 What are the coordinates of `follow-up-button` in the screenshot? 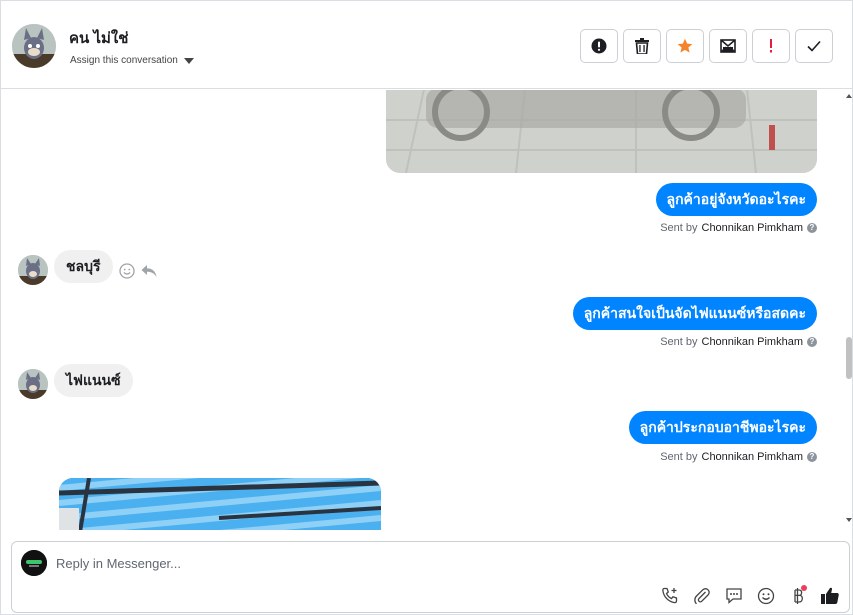 It's located at (771, 46).